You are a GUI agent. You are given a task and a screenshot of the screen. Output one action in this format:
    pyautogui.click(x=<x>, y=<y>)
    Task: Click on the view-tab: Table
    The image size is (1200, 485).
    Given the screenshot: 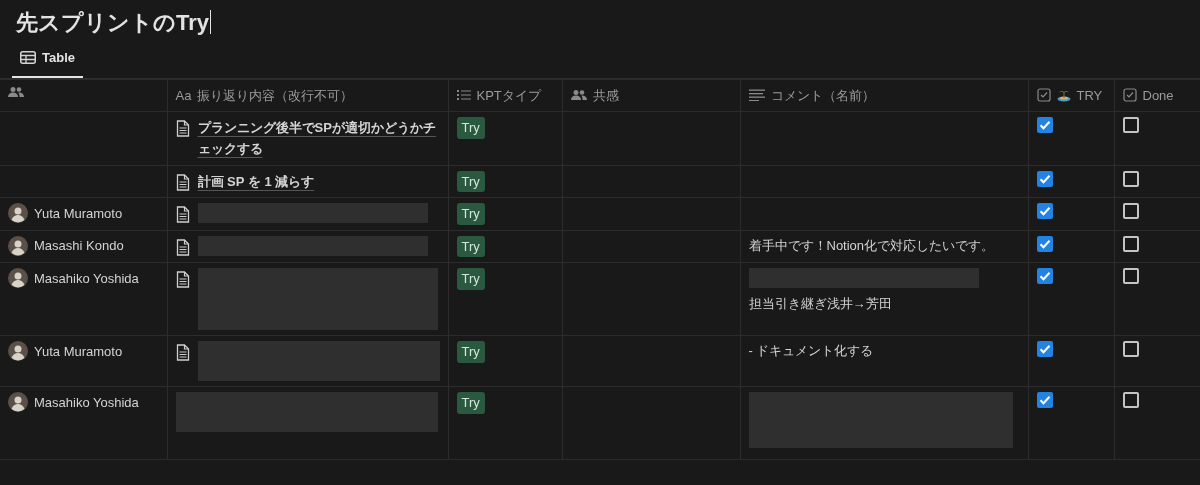 What is the action you would take?
    pyautogui.click(x=47, y=60)
    